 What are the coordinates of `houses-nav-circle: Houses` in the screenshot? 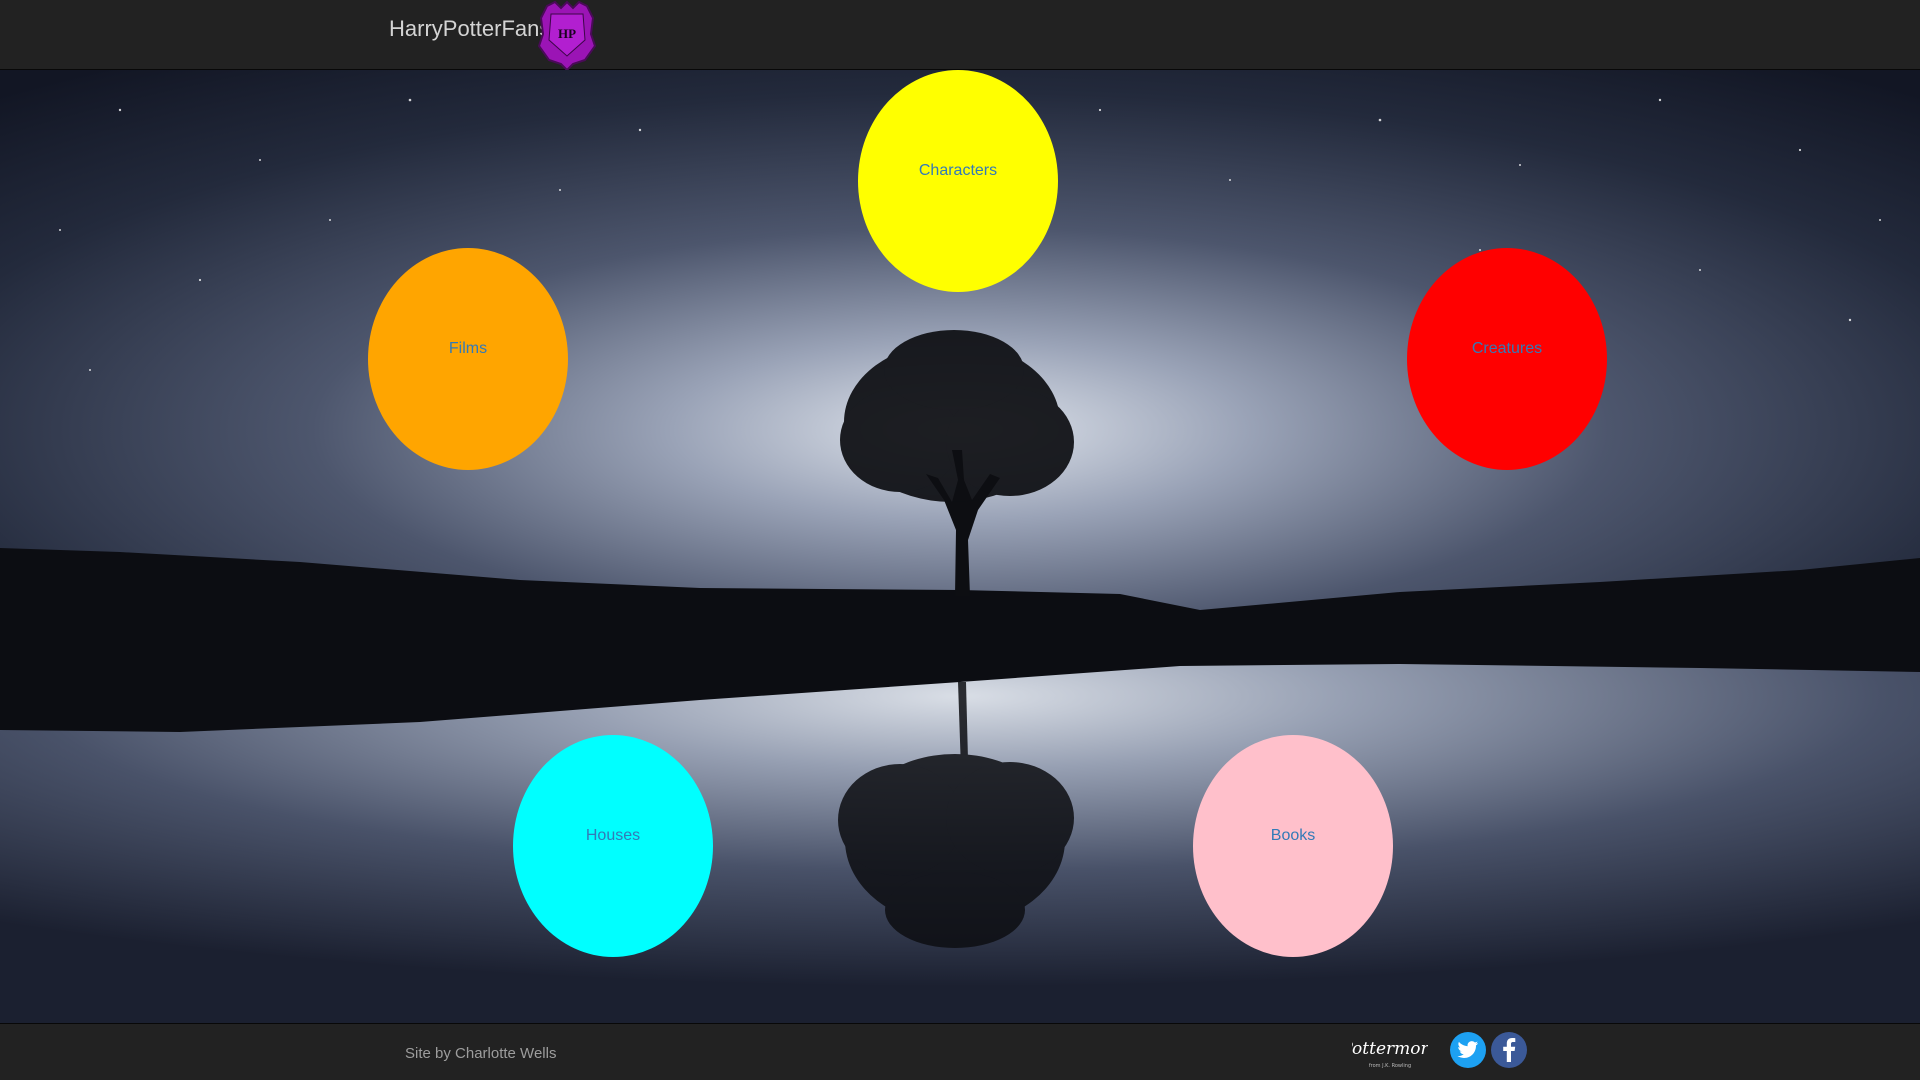 It's located at (613, 846).